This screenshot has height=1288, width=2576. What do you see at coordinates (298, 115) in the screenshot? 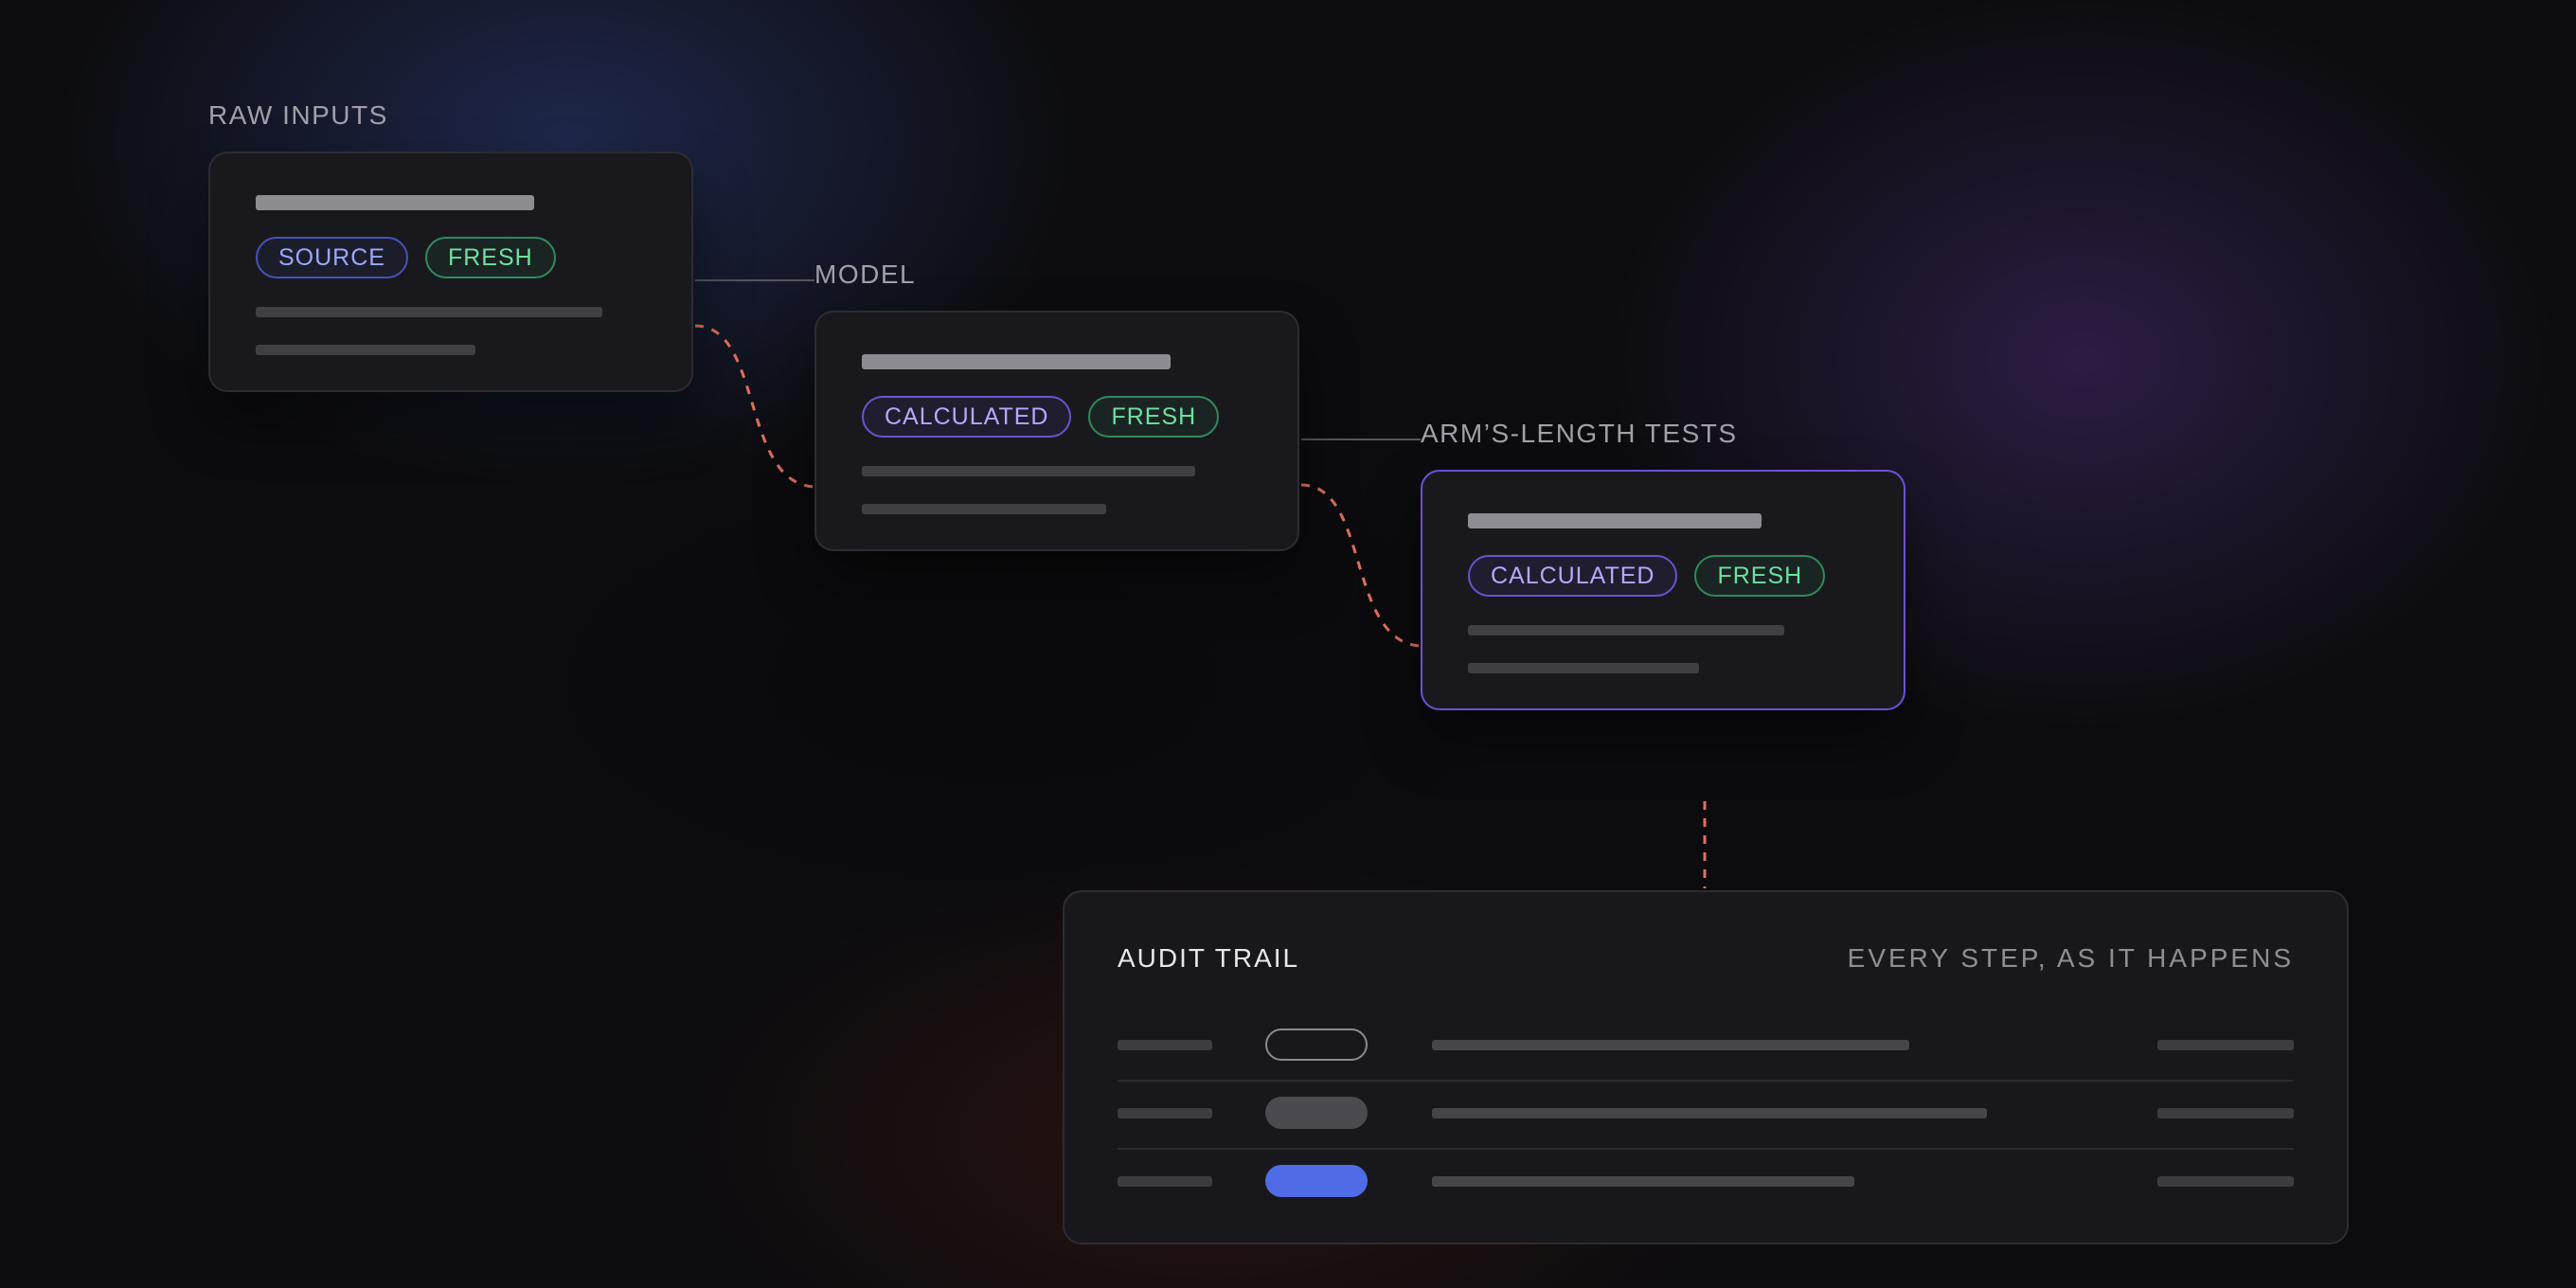
I see `stage-label-raw-inputs: RAW INPUTS` at bounding box center [298, 115].